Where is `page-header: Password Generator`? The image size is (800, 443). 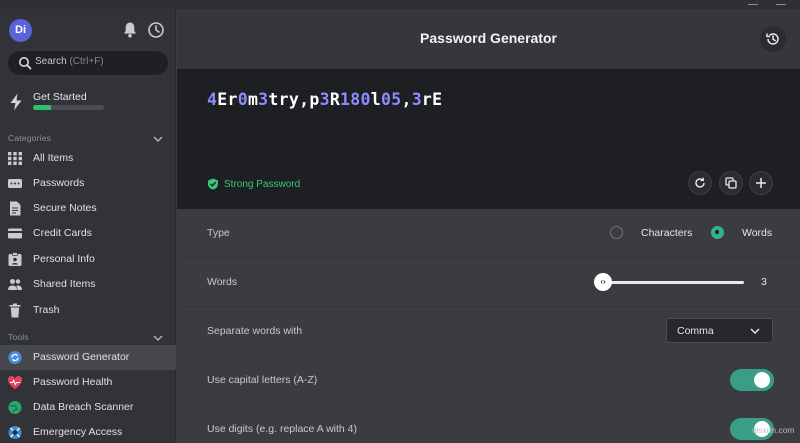 page-header: Password Generator is located at coordinates (488, 39).